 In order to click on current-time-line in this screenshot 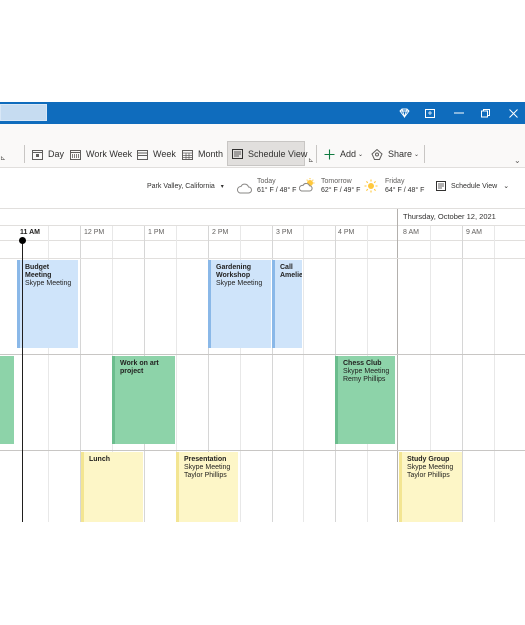, I will do `click(22, 381)`.